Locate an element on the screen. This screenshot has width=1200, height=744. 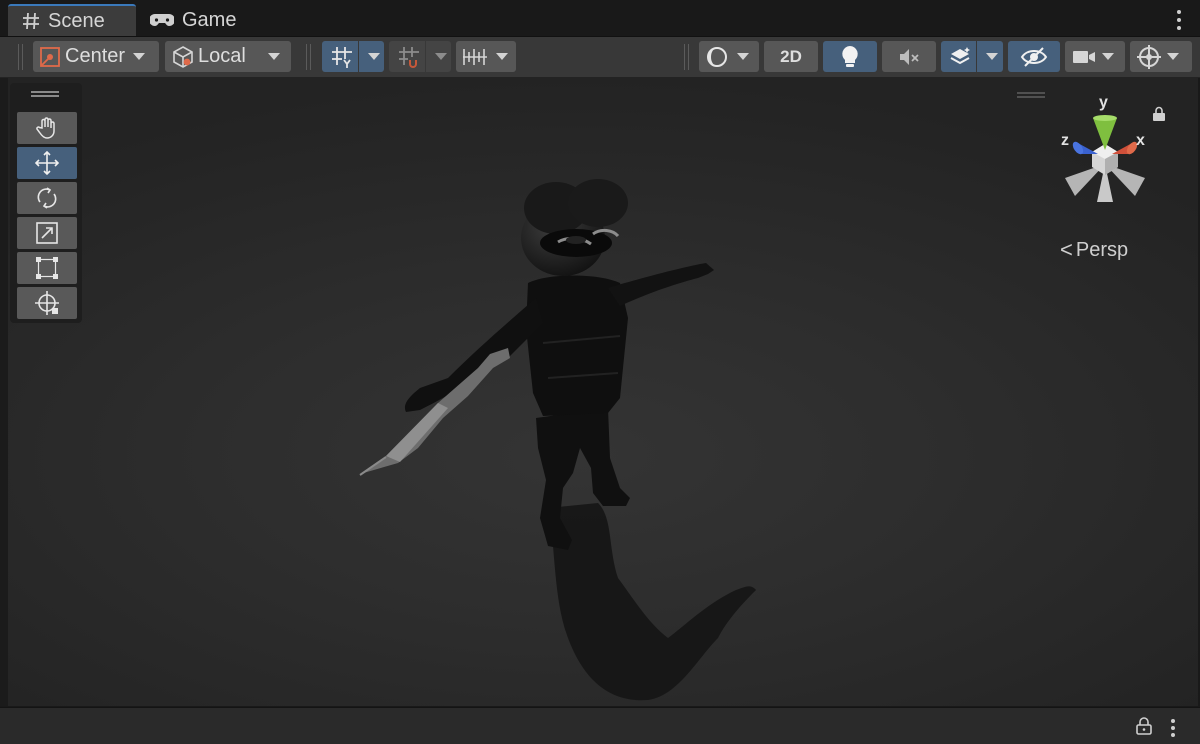
orientation-gizmo: y x z is located at coordinates (1105, 152).